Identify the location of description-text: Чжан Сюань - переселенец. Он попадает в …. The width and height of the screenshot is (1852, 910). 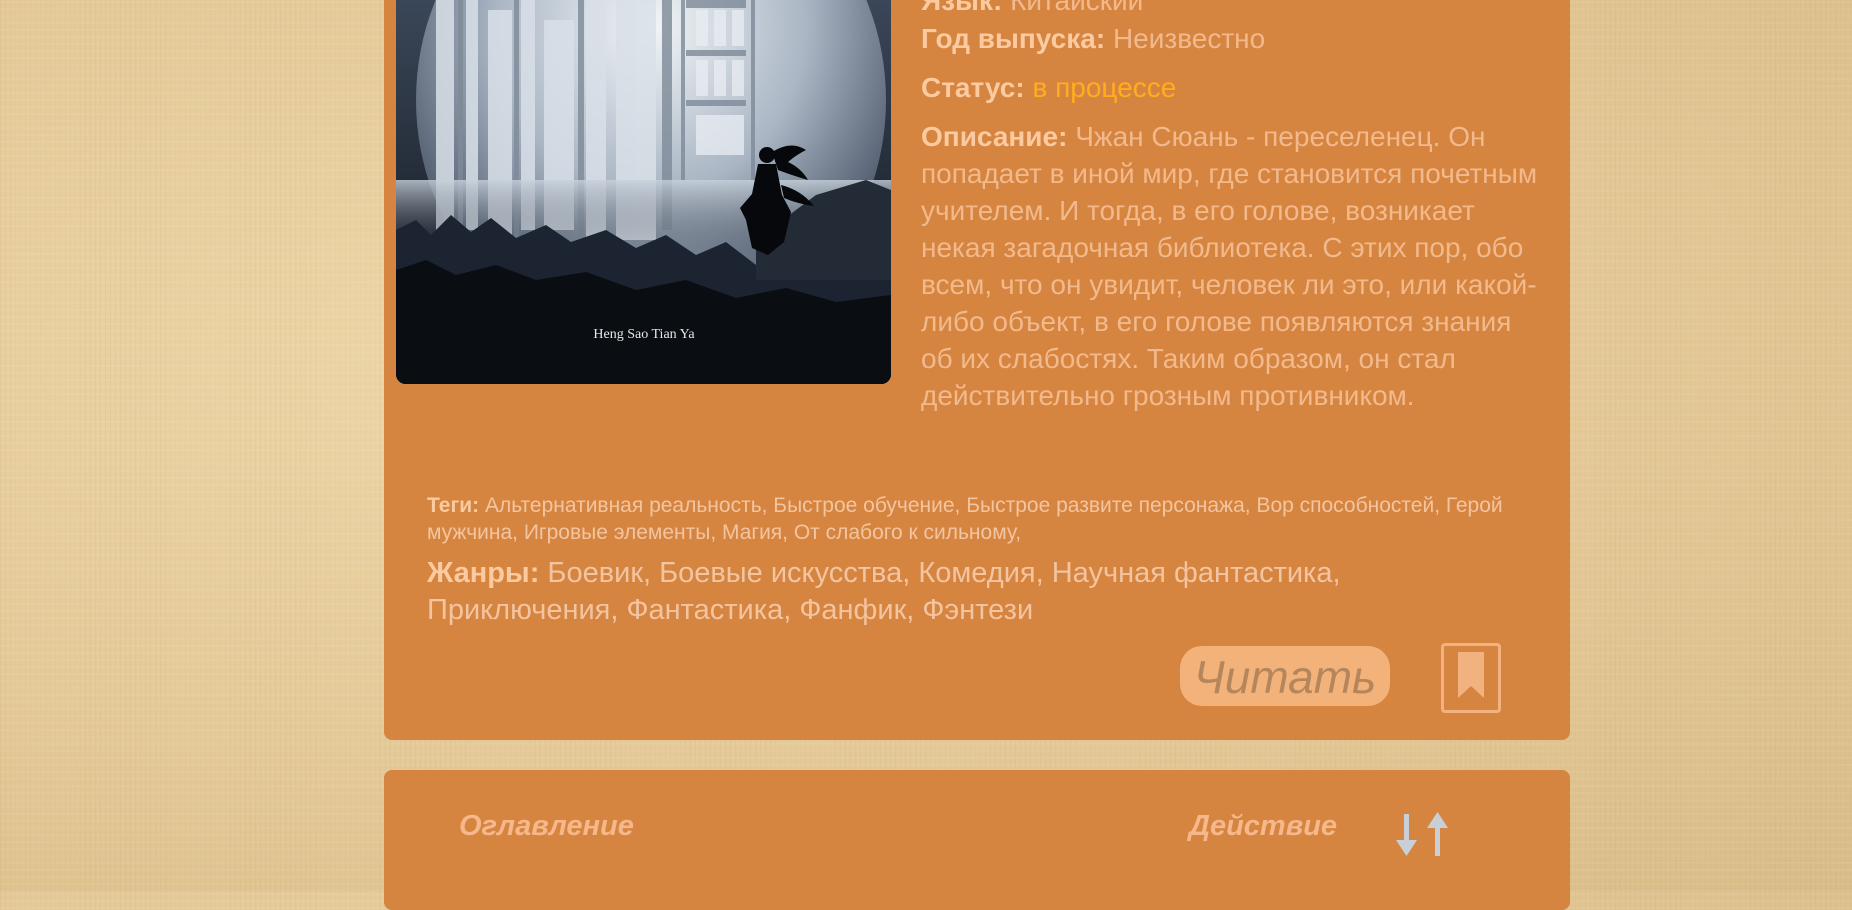
(1229, 266).